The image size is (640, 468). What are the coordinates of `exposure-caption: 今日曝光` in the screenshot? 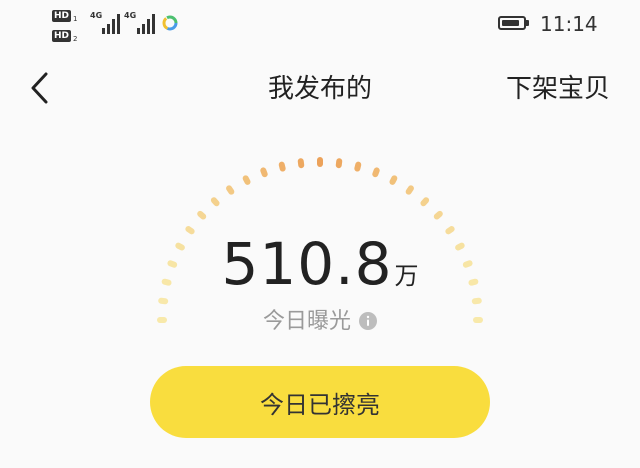 It's located at (320, 322).